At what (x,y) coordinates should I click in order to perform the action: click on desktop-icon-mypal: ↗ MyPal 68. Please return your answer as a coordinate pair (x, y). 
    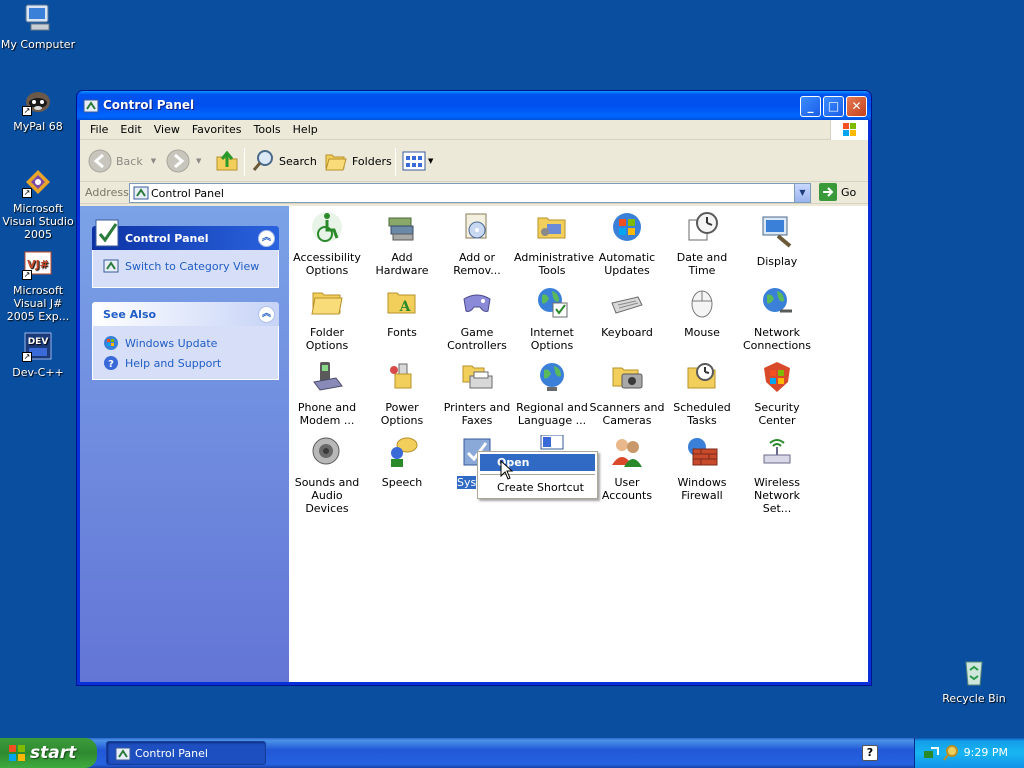
    Looking at the image, I should click on (38, 108).